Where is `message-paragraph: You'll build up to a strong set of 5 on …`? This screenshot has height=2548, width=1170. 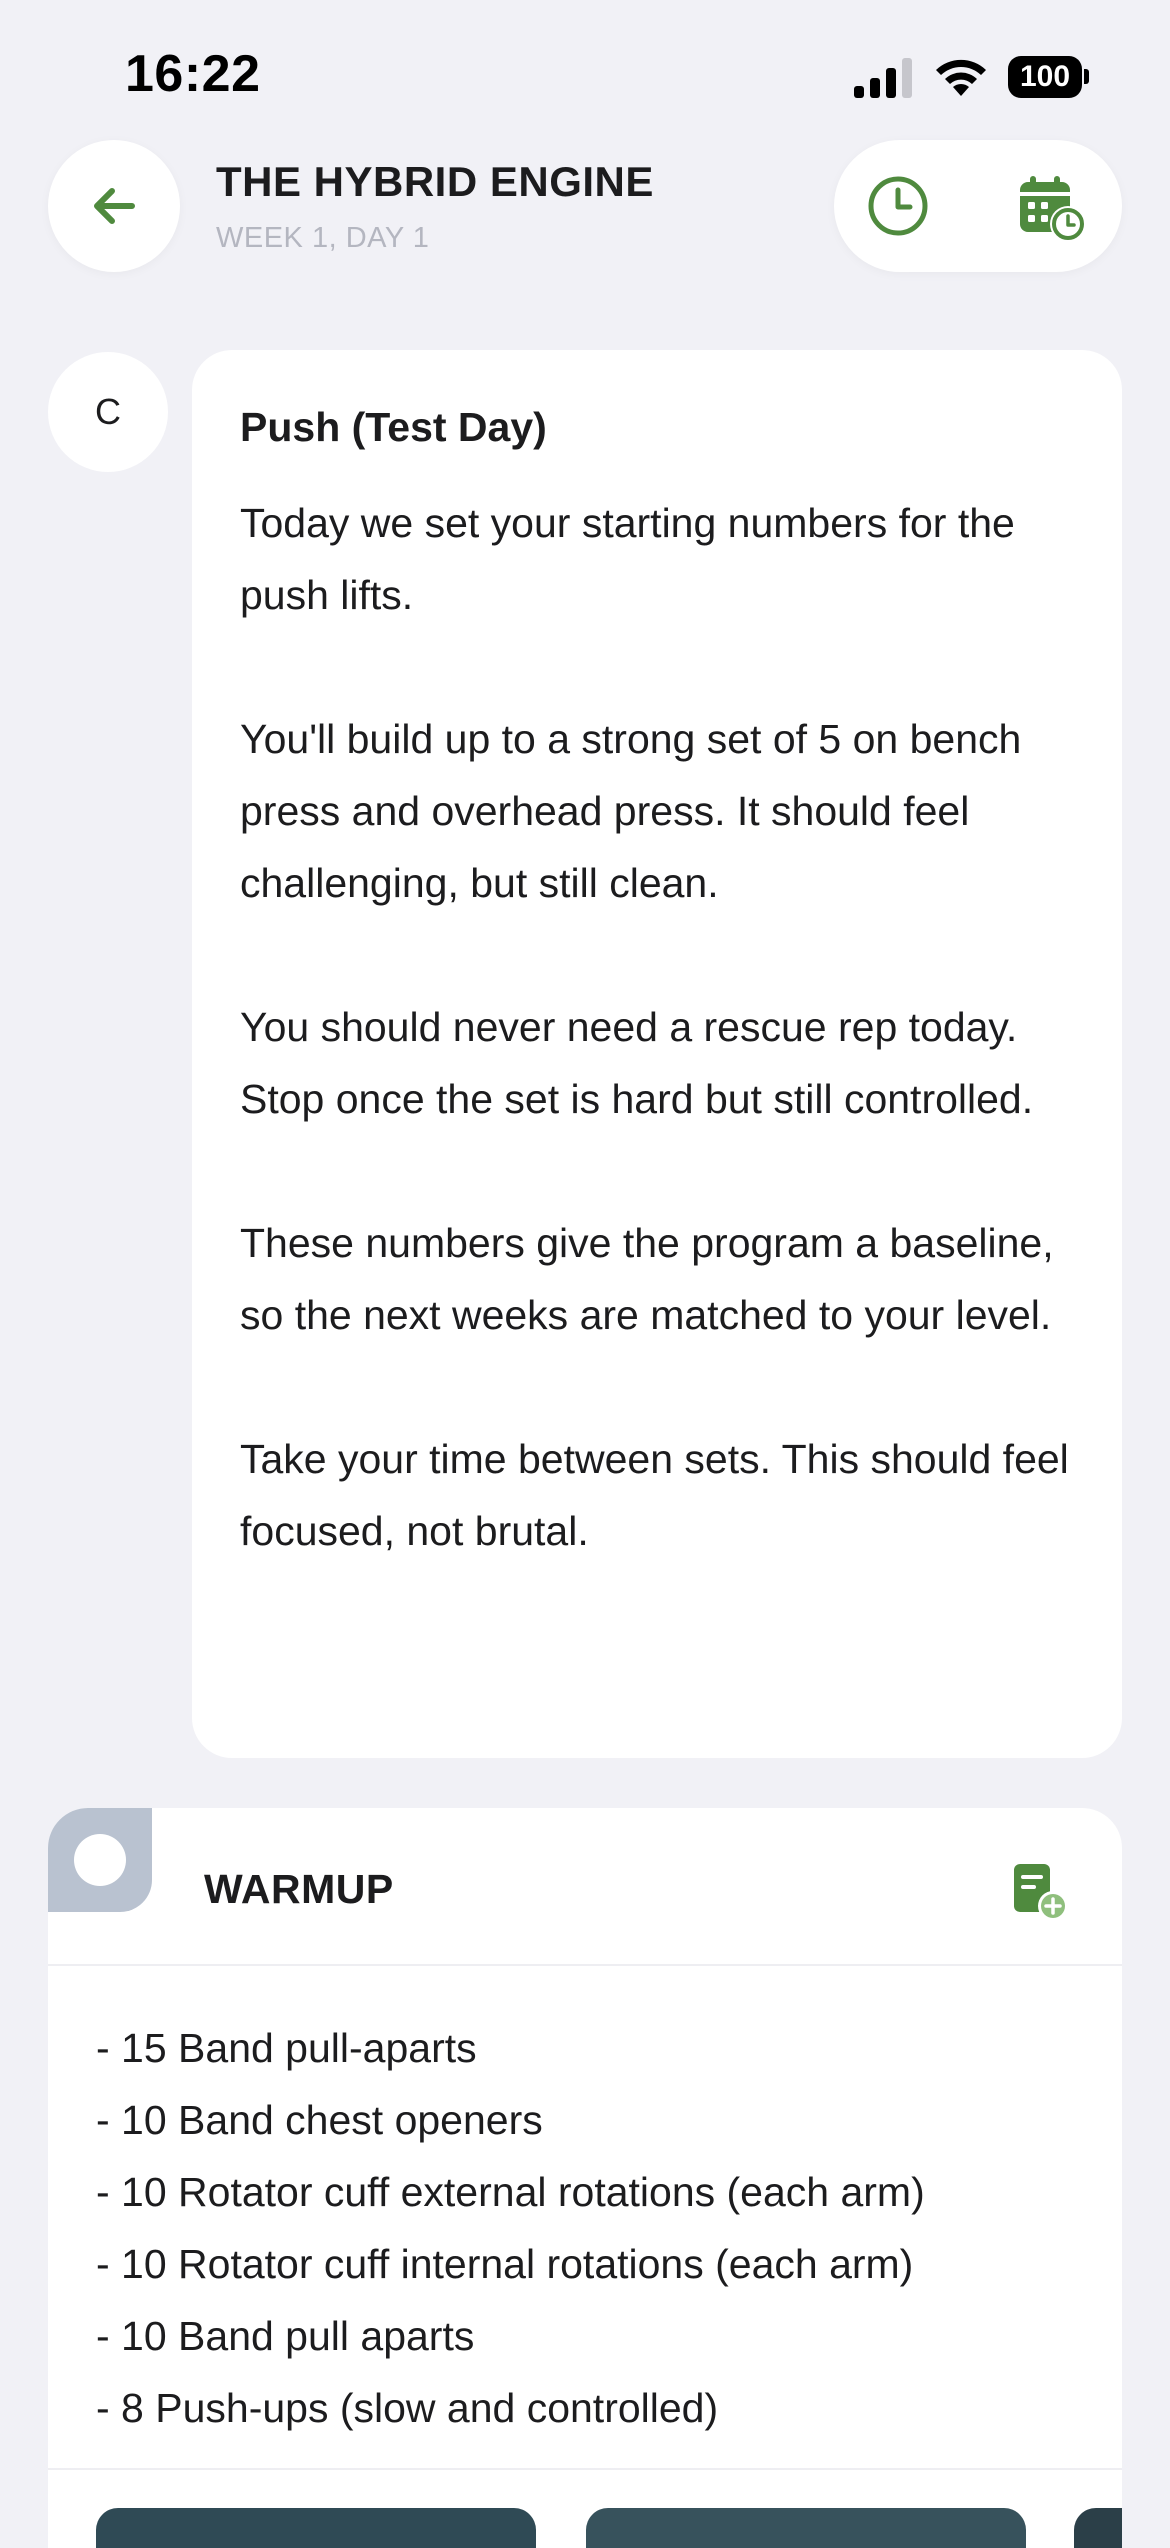
message-paragraph: You'll build up to a strong set of 5 on … is located at coordinates (631, 811).